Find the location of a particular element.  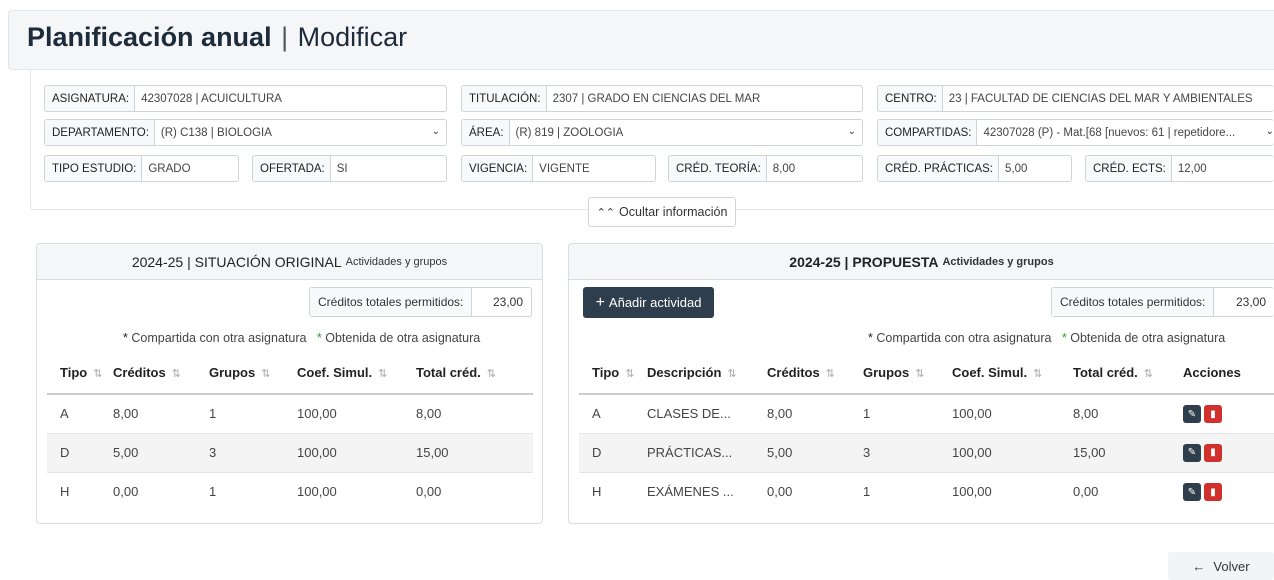

table-row: H EXÁMENES ... 0,00 1 100,00 0,00 ✎ ▮ is located at coordinates (926, 491).